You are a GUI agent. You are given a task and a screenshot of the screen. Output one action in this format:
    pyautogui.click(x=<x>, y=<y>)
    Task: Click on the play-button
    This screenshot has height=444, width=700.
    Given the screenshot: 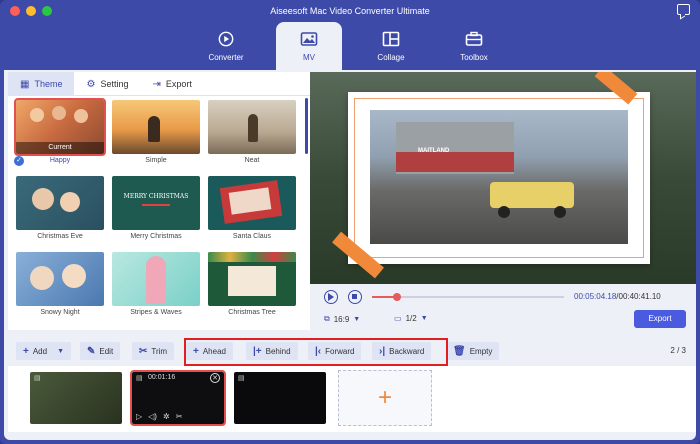 What is the action you would take?
    pyautogui.click(x=331, y=297)
    